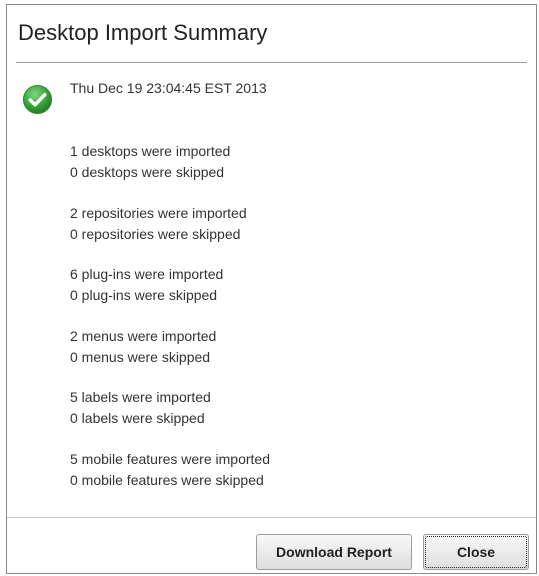 This screenshot has width=539, height=576. I want to click on close-button-label: Close, so click(476, 552).